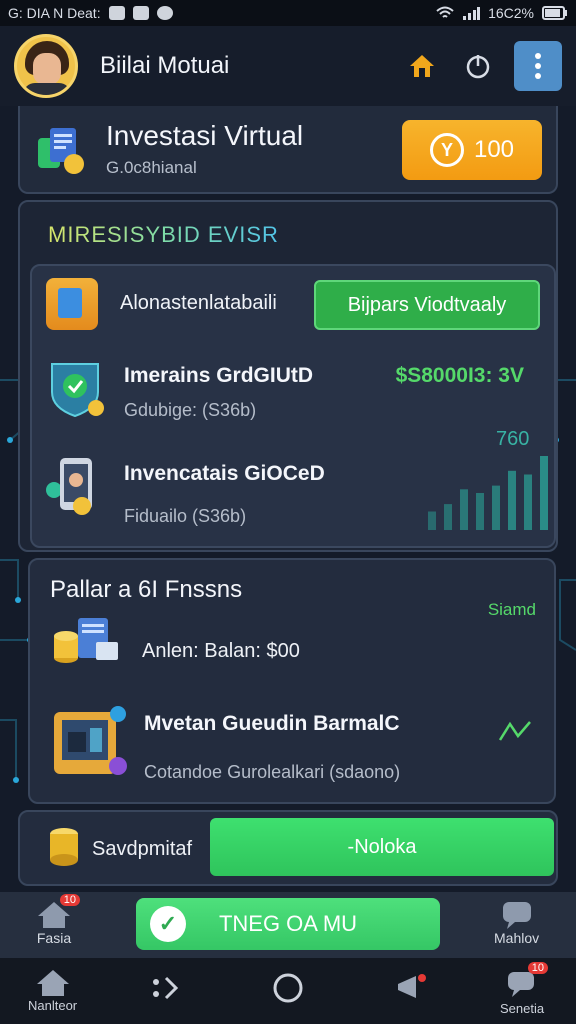 This screenshot has height=1024, width=576. What do you see at coordinates (151, 167) in the screenshot?
I see `card-subtitle: G.0c8hianal` at bounding box center [151, 167].